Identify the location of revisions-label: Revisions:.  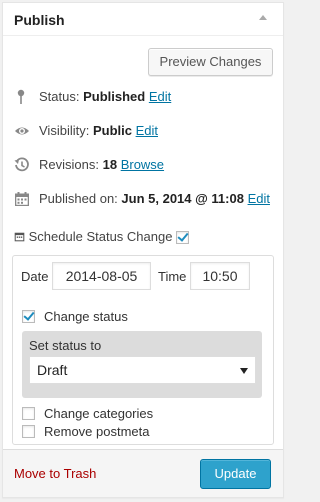
(69, 164).